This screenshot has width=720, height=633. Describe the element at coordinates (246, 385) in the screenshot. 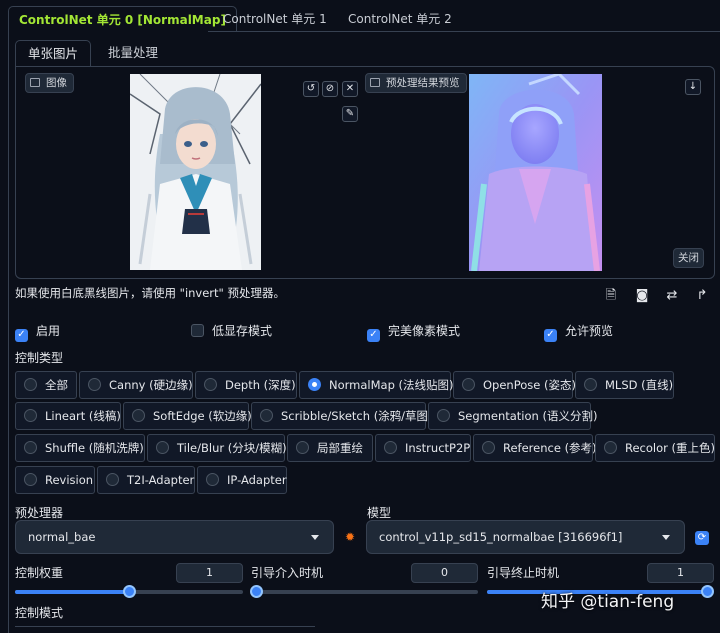

I see `control-type-option: Depth (深度)` at that location.